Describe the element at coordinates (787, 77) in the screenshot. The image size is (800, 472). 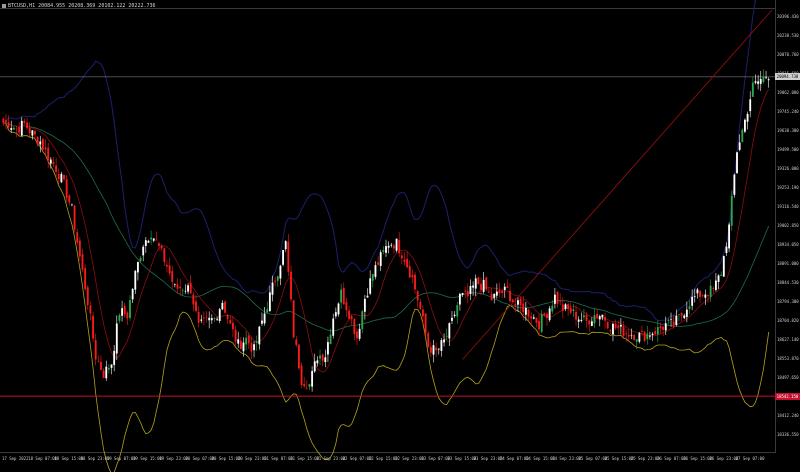
I see `current-price-tag: 20094.738` at that location.